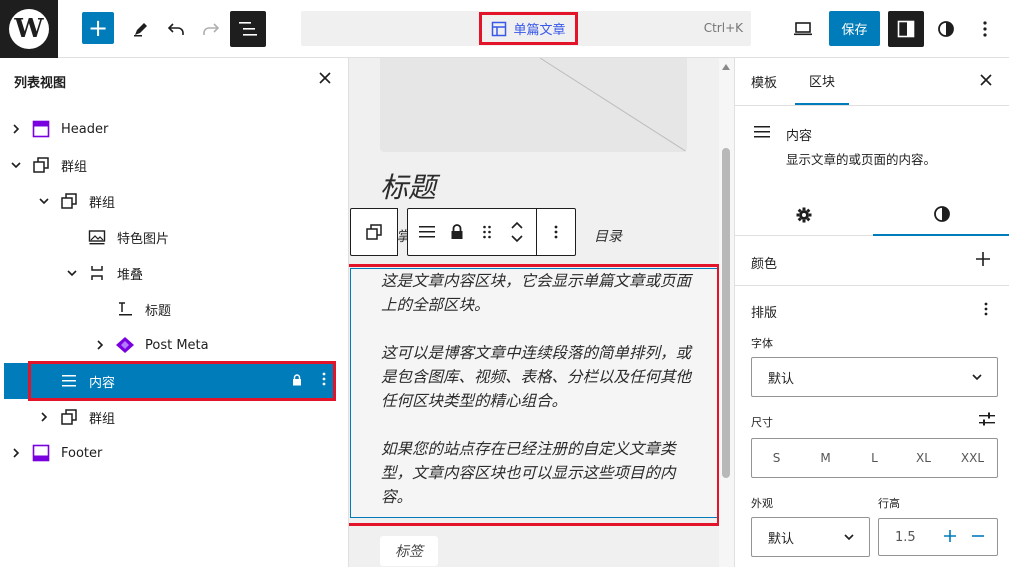 The width and height of the screenshot is (1009, 567). I want to click on move-up-down-button, so click(517, 232).